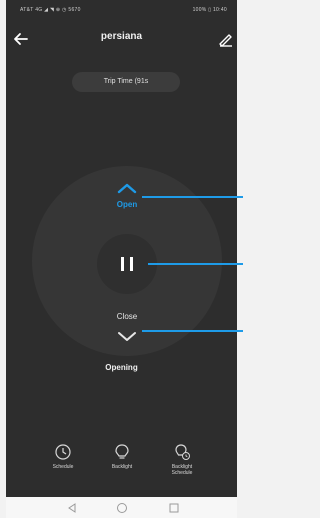 The image size is (320, 518). I want to click on backlight-label: Backlight, so click(122, 467).